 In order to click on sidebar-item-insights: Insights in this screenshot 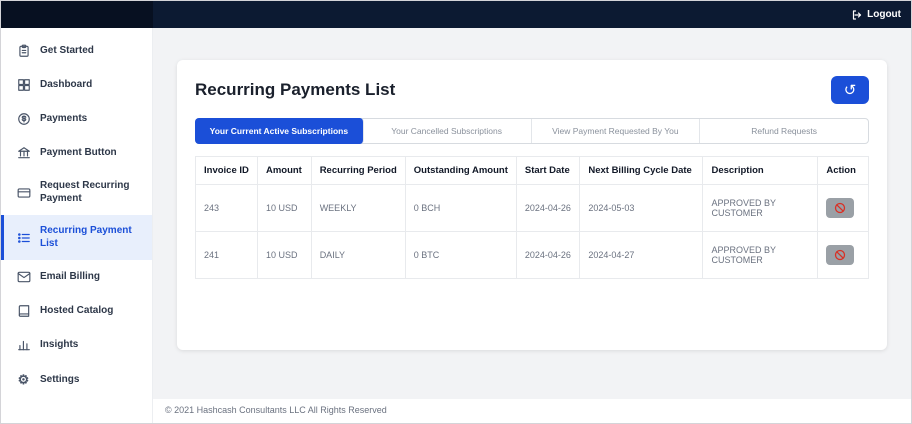, I will do `click(76, 345)`.